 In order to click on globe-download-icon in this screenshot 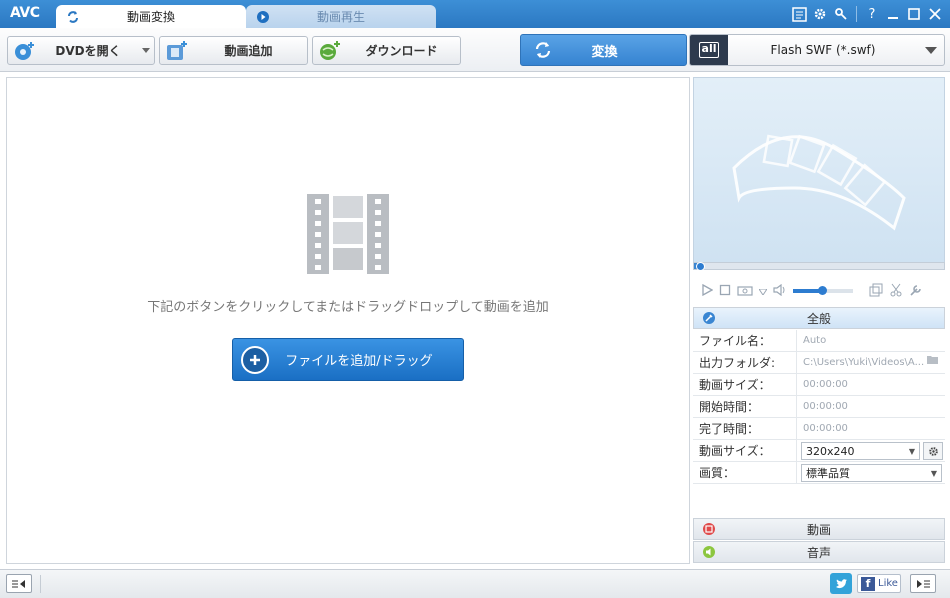, I will do `click(330, 51)`.